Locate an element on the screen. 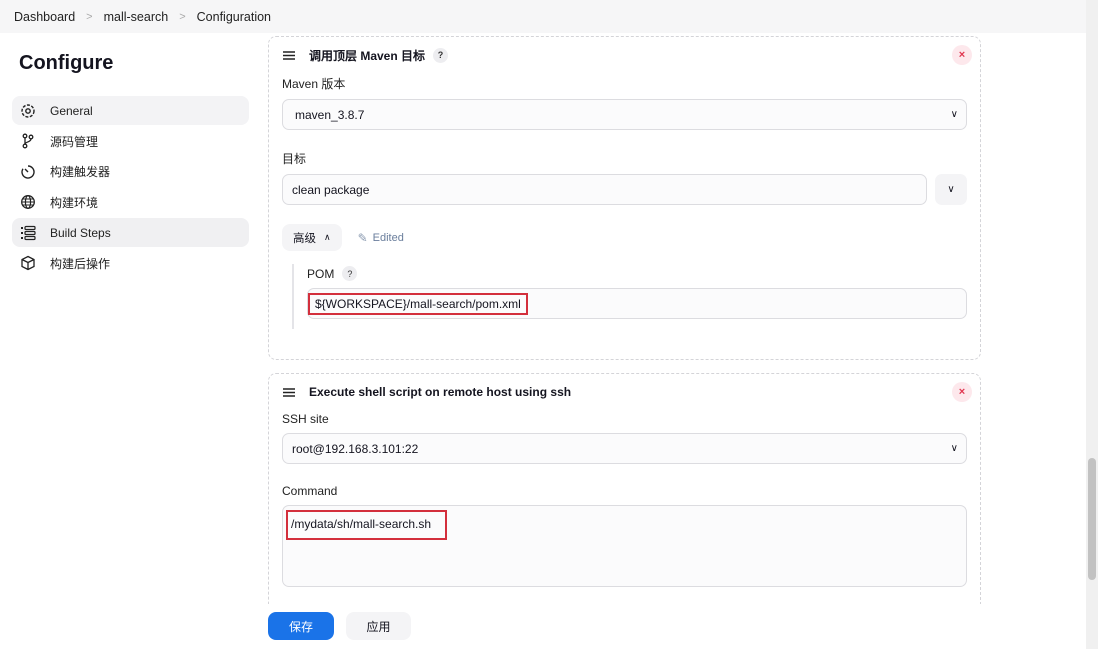  globe-icon is located at coordinates (28, 202).